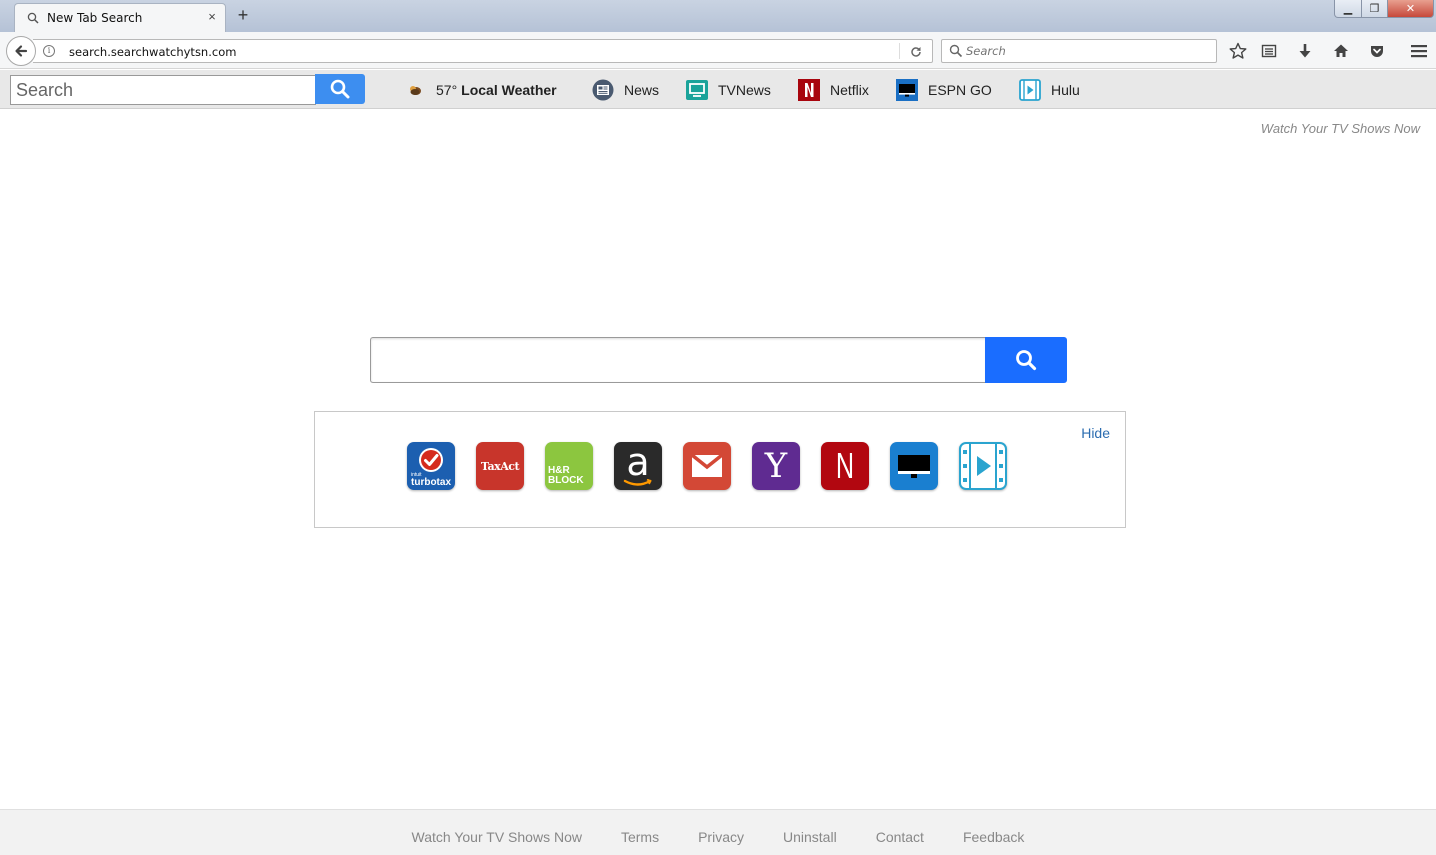  What do you see at coordinates (721, 837) in the screenshot?
I see `footer-link-privacy: Privacy` at bounding box center [721, 837].